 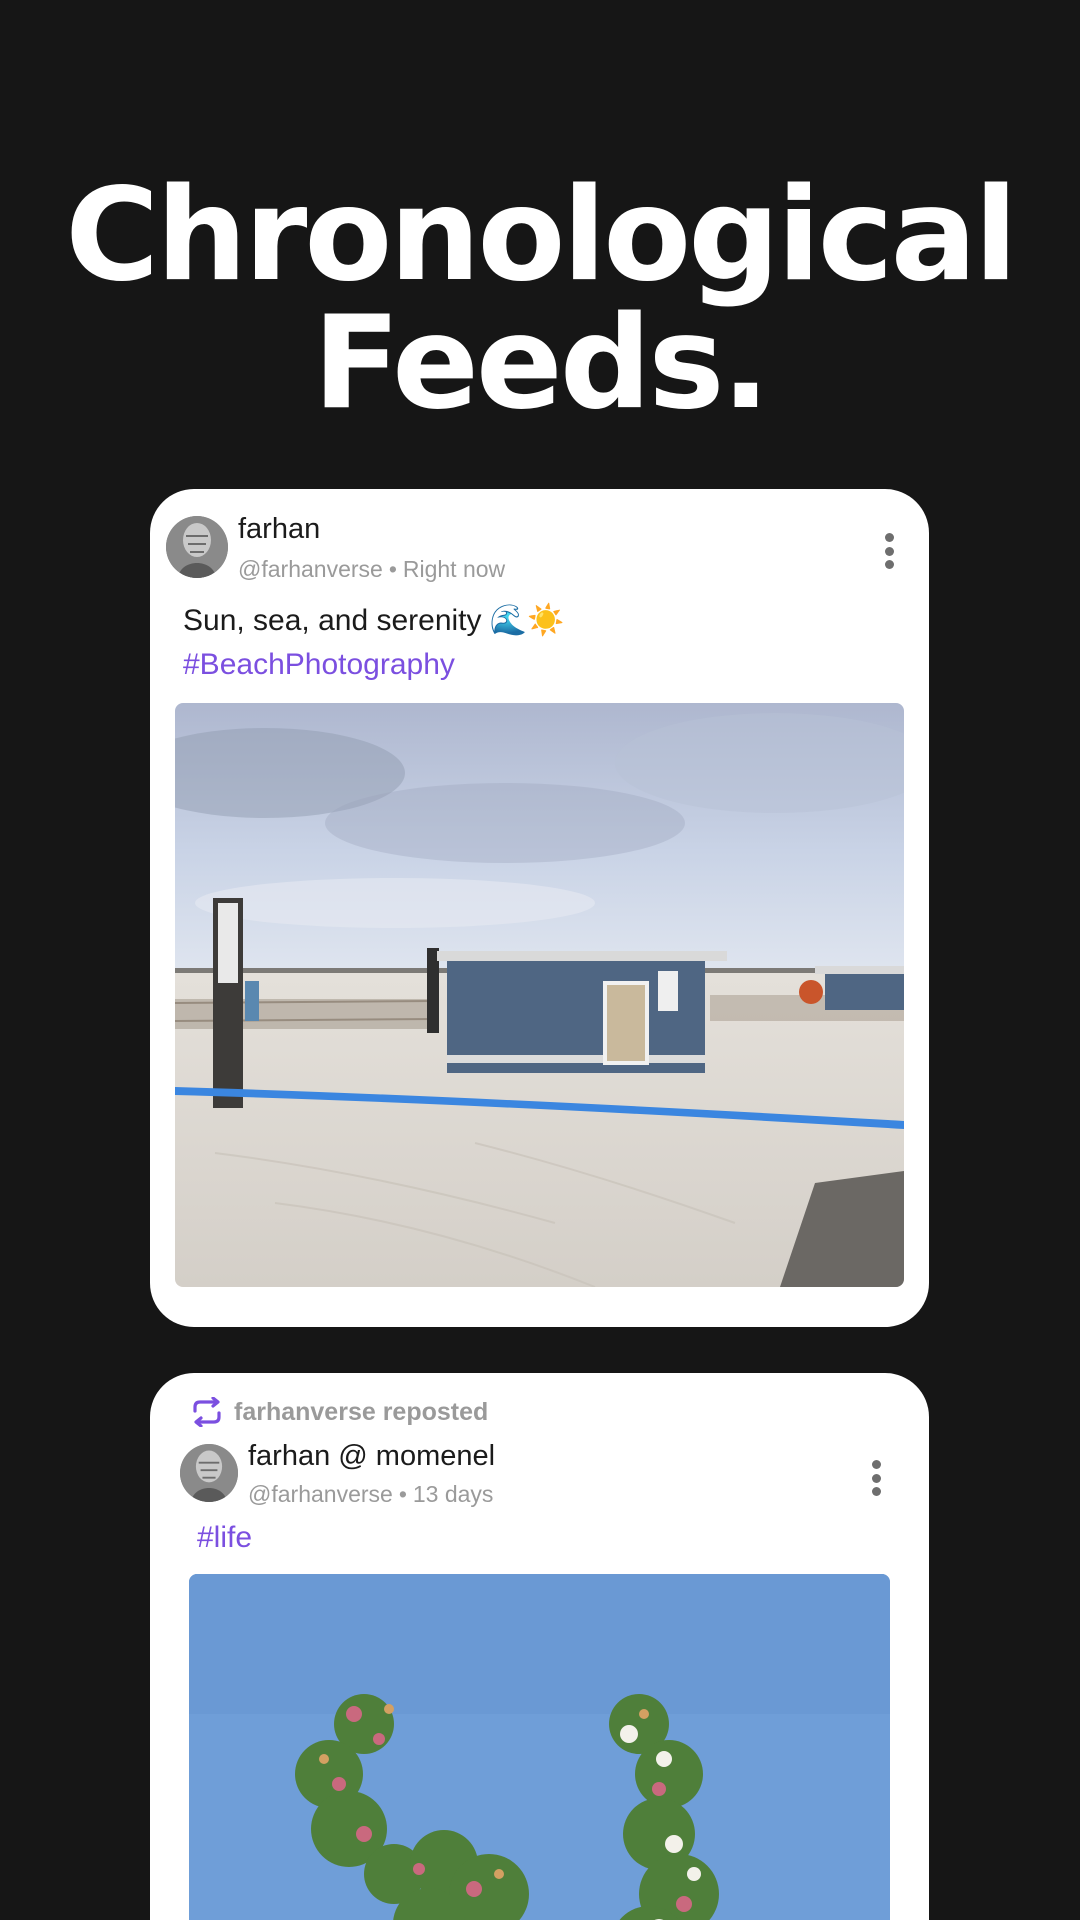 I want to click on repost-icon, so click(x=207, y=1412).